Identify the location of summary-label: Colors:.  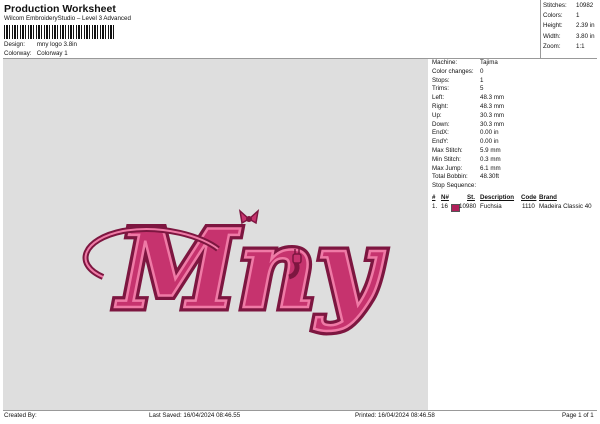
(553, 16).